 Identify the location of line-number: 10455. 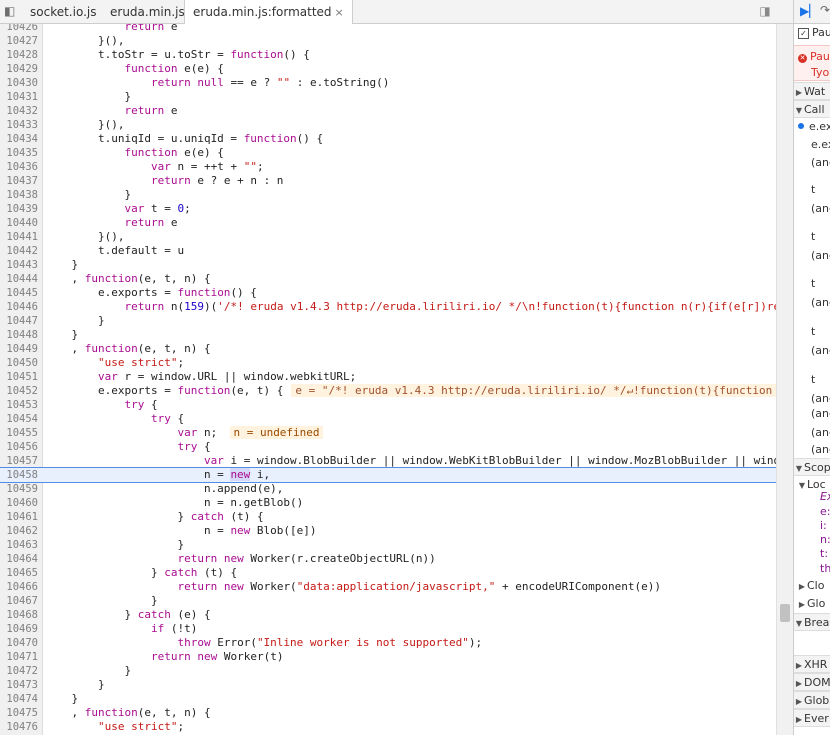
(19, 433).